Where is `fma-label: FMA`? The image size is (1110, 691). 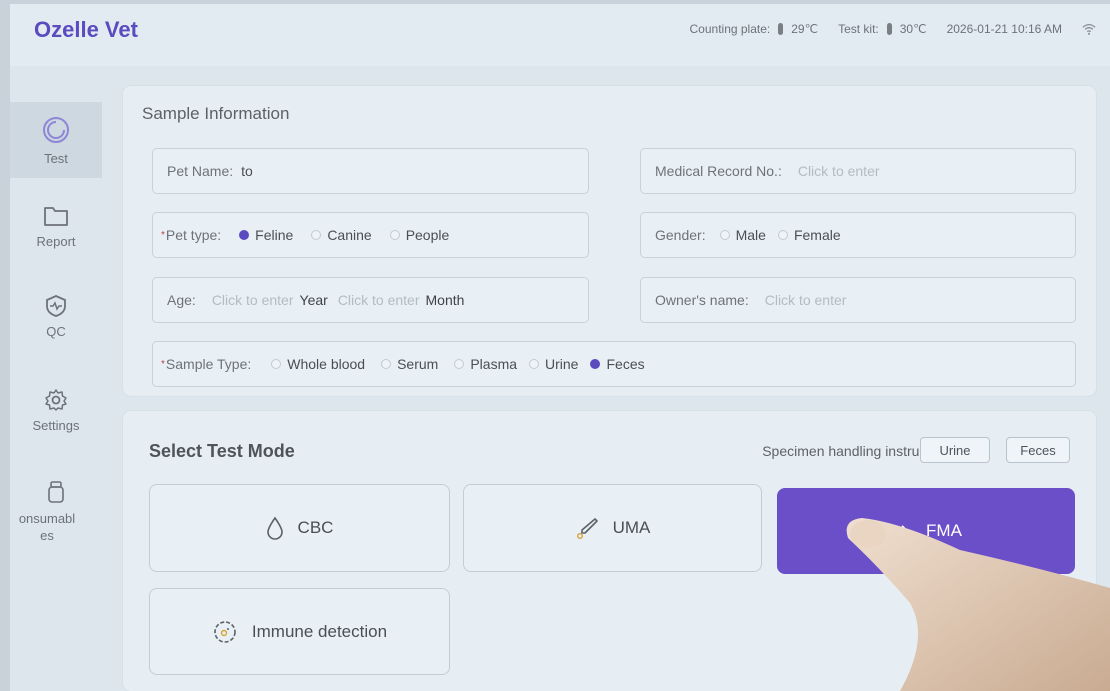 fma-label: FMA is located at coordinates (944, 530).